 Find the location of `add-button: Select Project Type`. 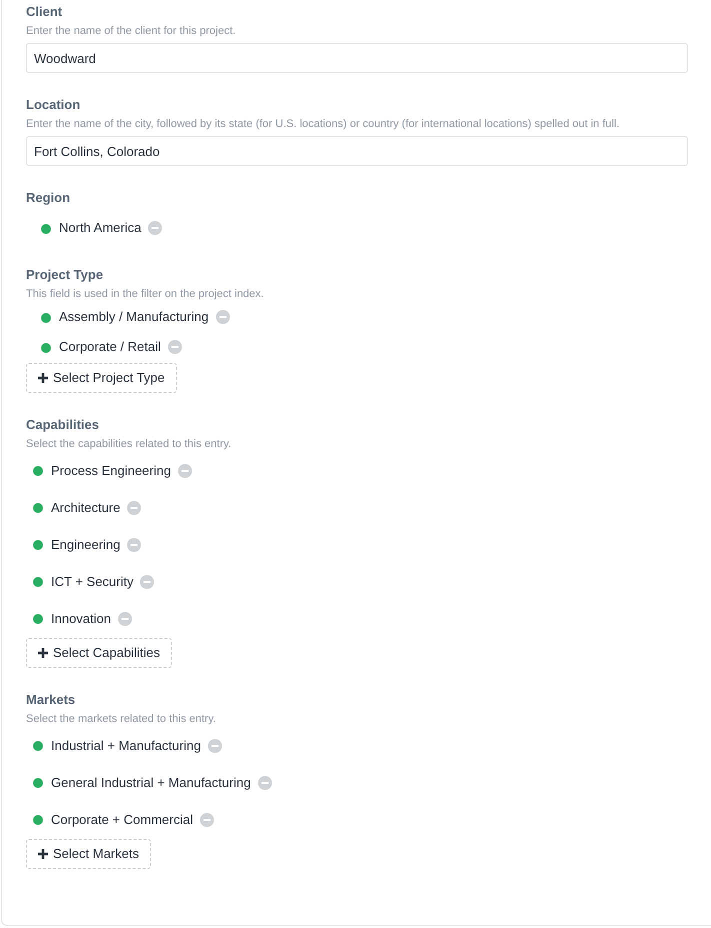

add-button: Select Project Type is located at coordinates (101, 378).